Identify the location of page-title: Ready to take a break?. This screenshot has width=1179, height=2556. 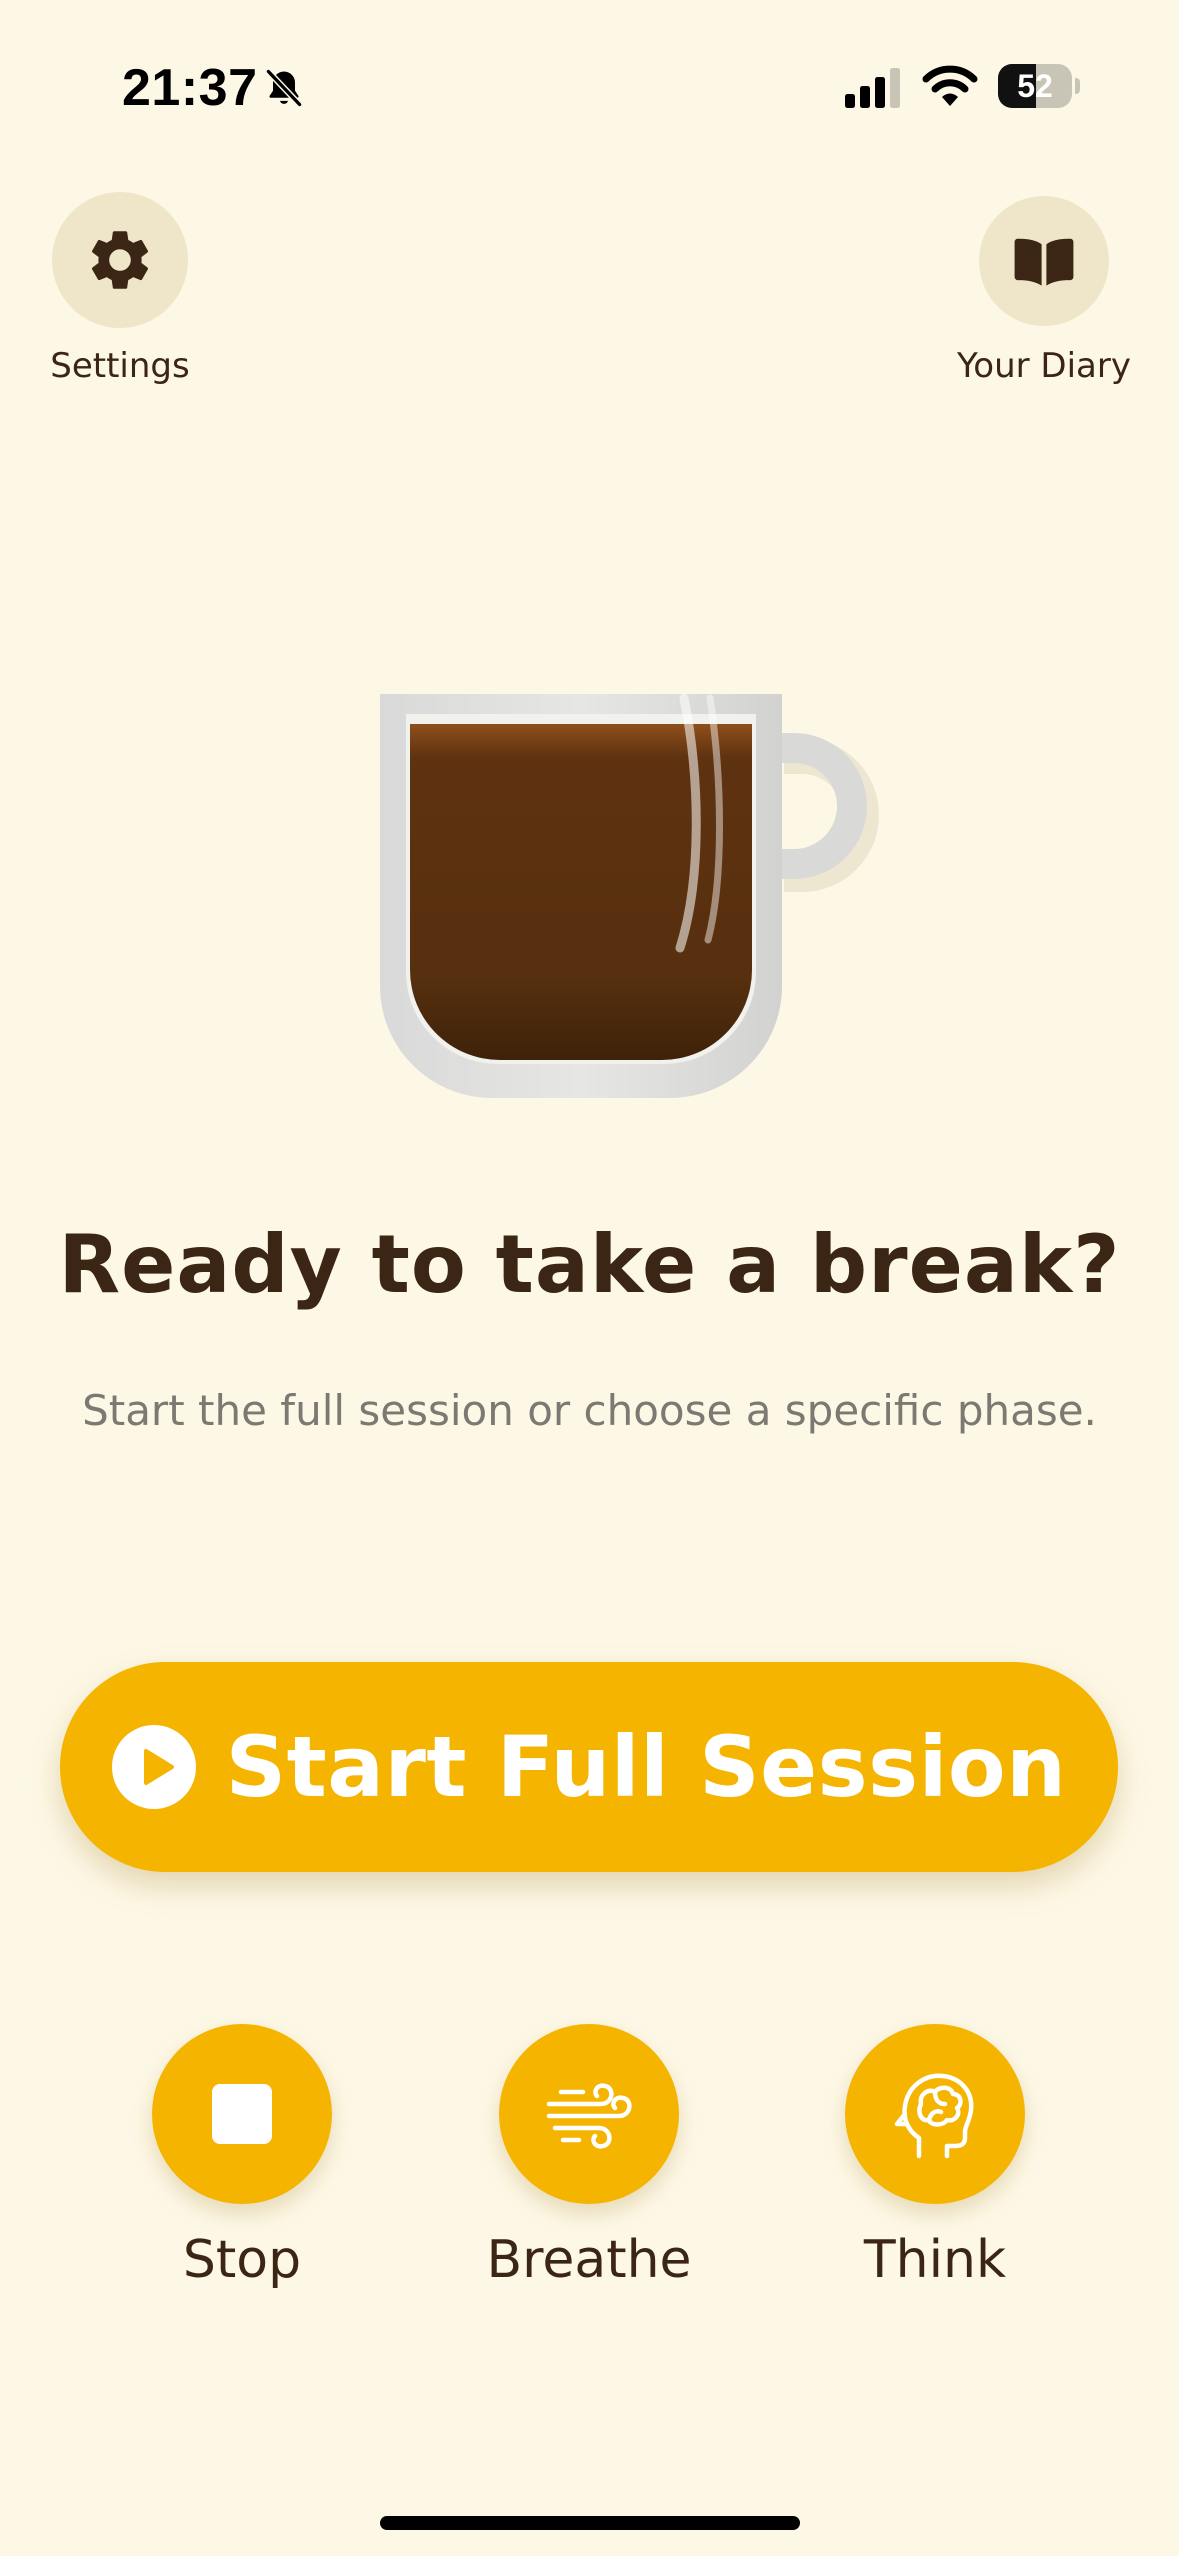
(589, 1264).